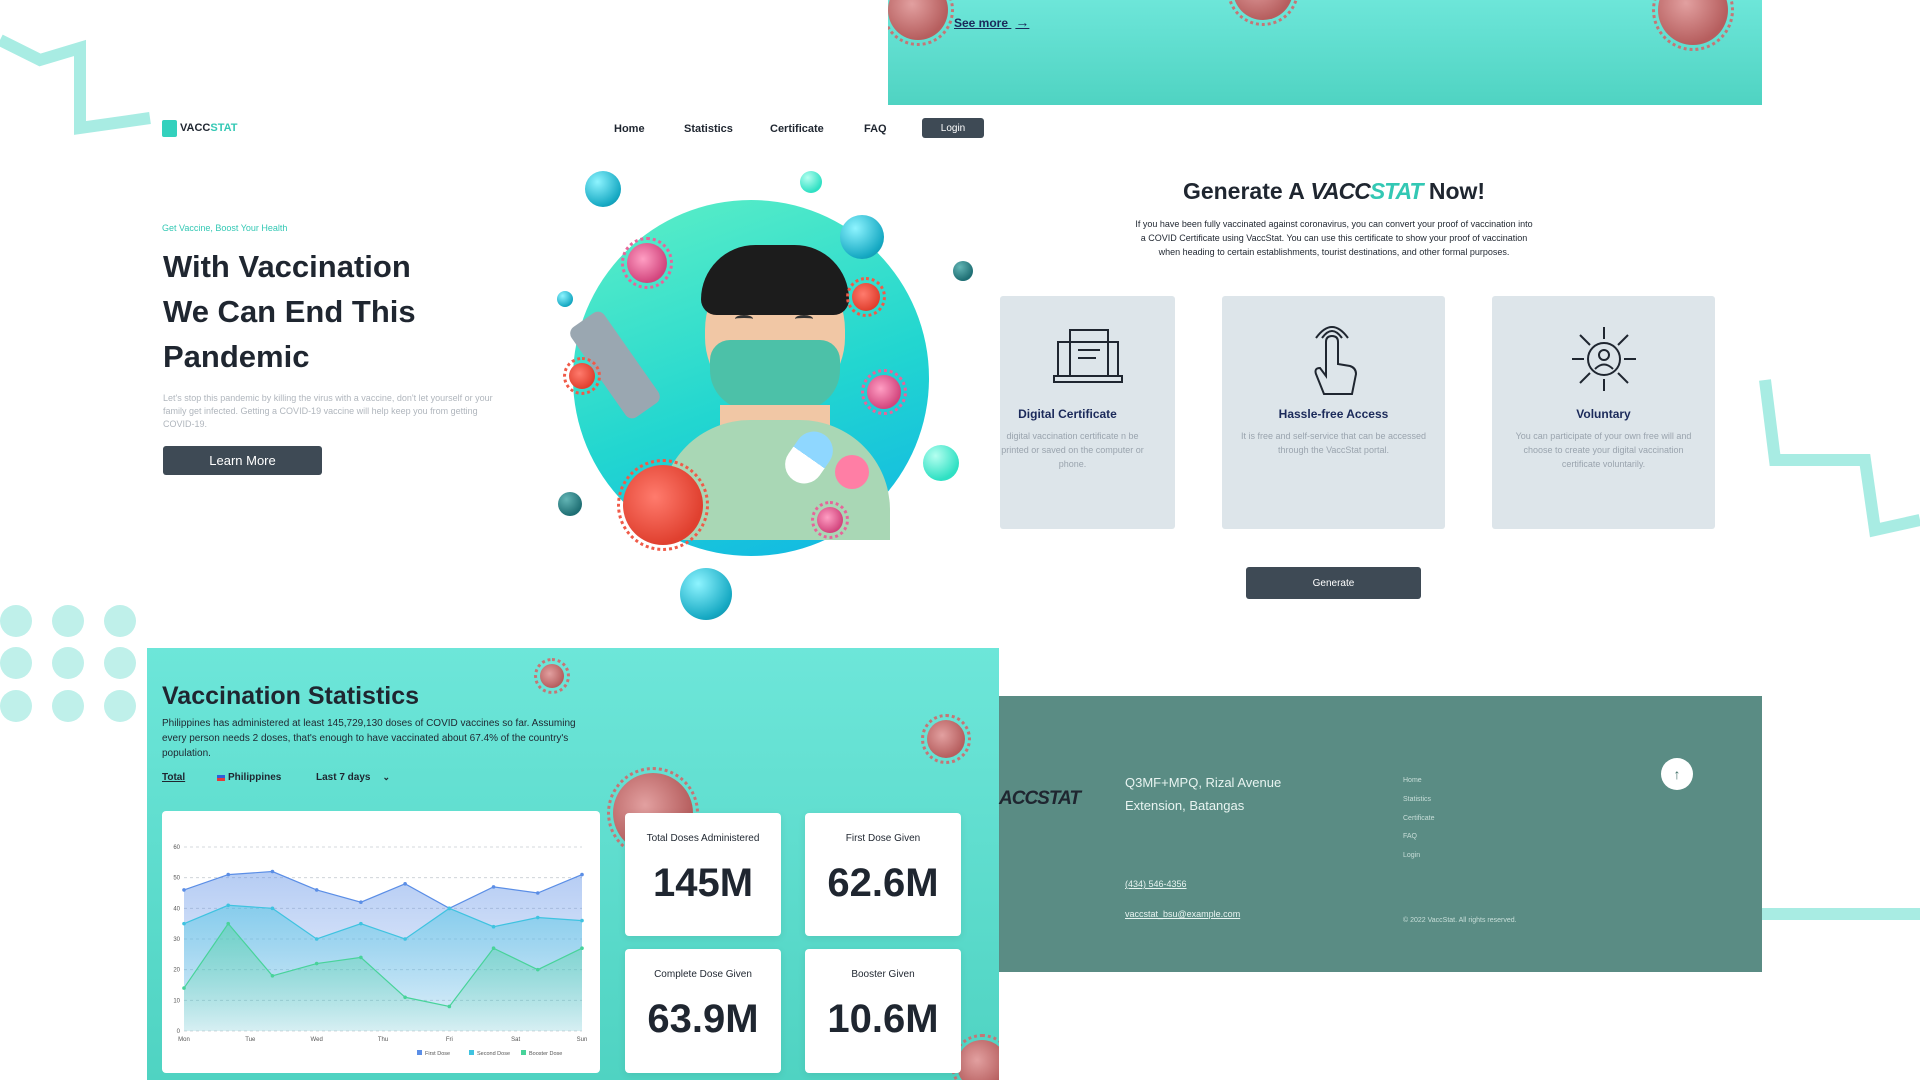  I want to click on filter-range-label: Last 7 days, so click(343, 777).